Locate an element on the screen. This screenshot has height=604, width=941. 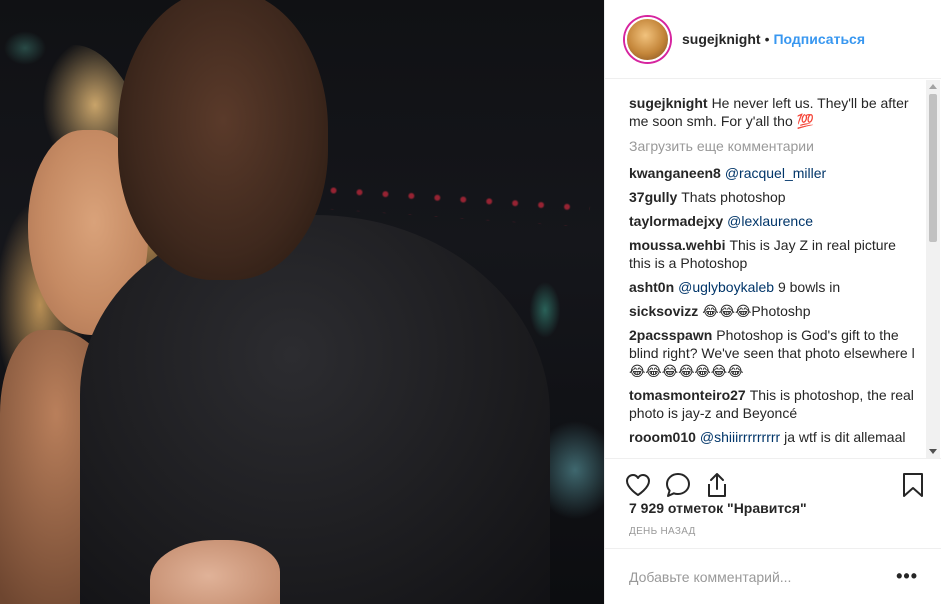
avatar is located at coordinates (647, 39).